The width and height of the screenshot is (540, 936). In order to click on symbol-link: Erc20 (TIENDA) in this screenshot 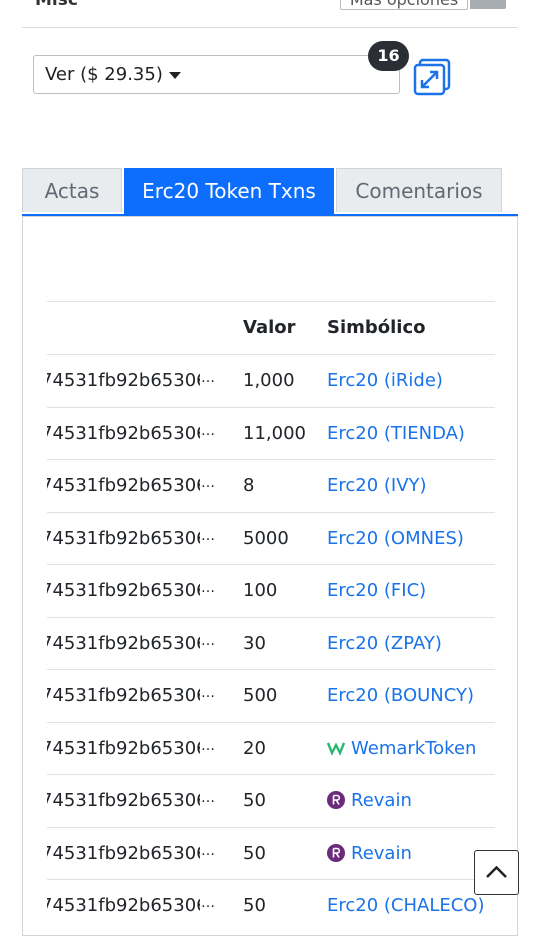, I will do `click(396, 434)`.